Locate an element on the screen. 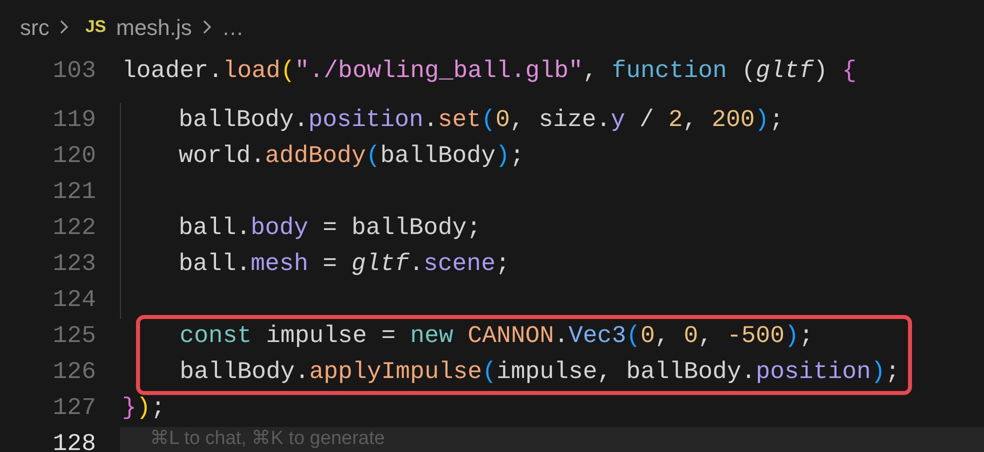 This screenshot has width=984, height=452. line-number: 124 is located at coordinates (74, 301).